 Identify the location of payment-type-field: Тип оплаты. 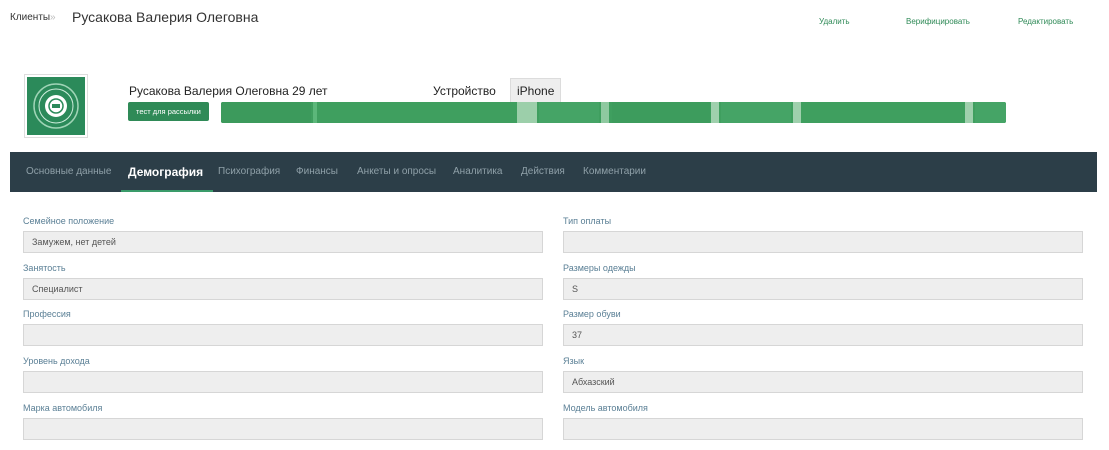
(823, 234).